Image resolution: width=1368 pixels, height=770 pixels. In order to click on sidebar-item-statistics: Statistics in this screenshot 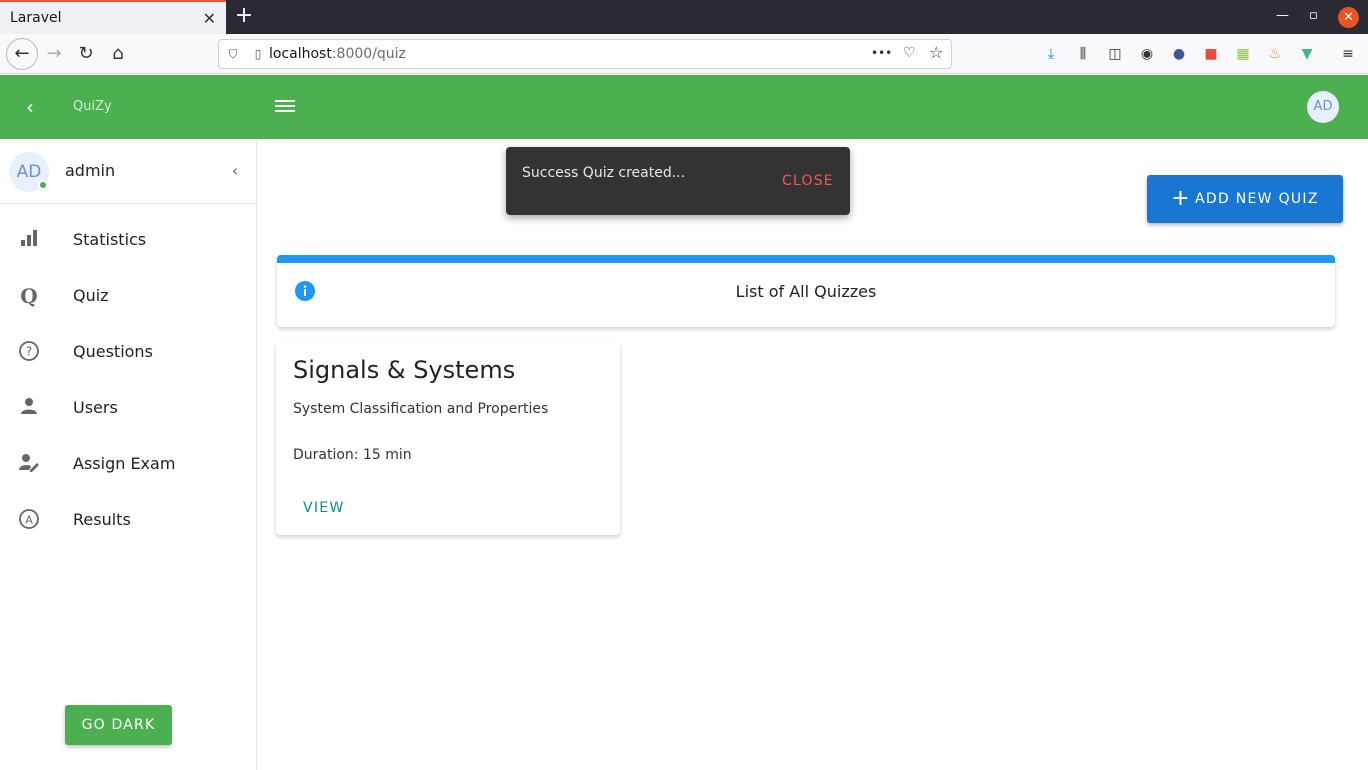, I will do `click(128, 240)`.